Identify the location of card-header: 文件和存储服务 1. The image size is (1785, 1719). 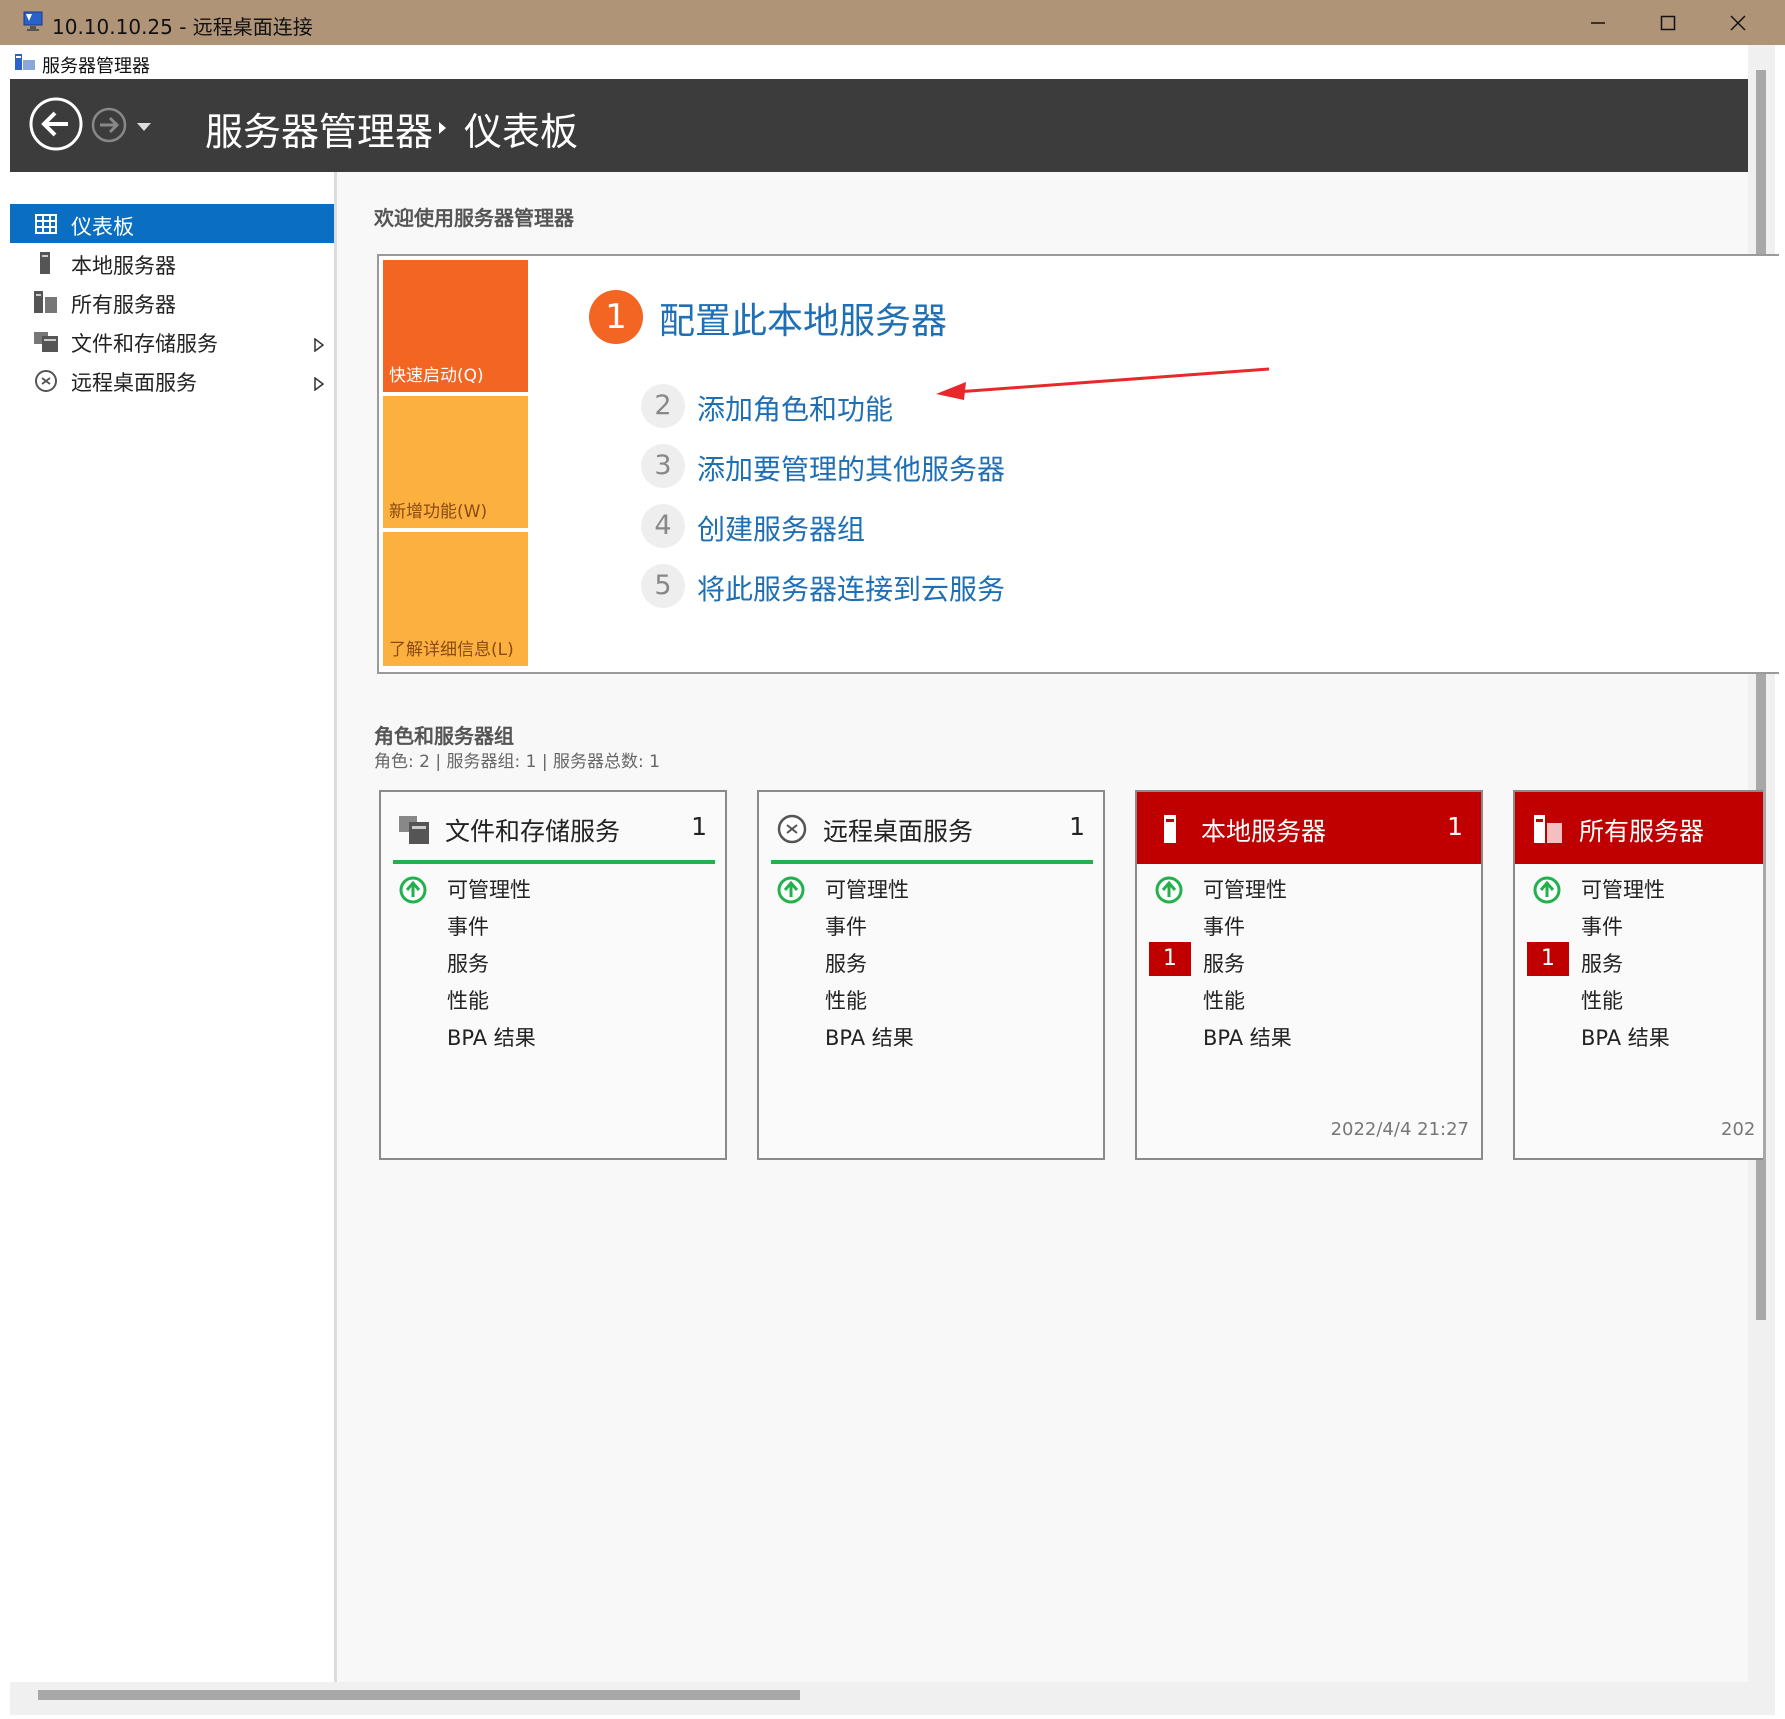
(553, 828).